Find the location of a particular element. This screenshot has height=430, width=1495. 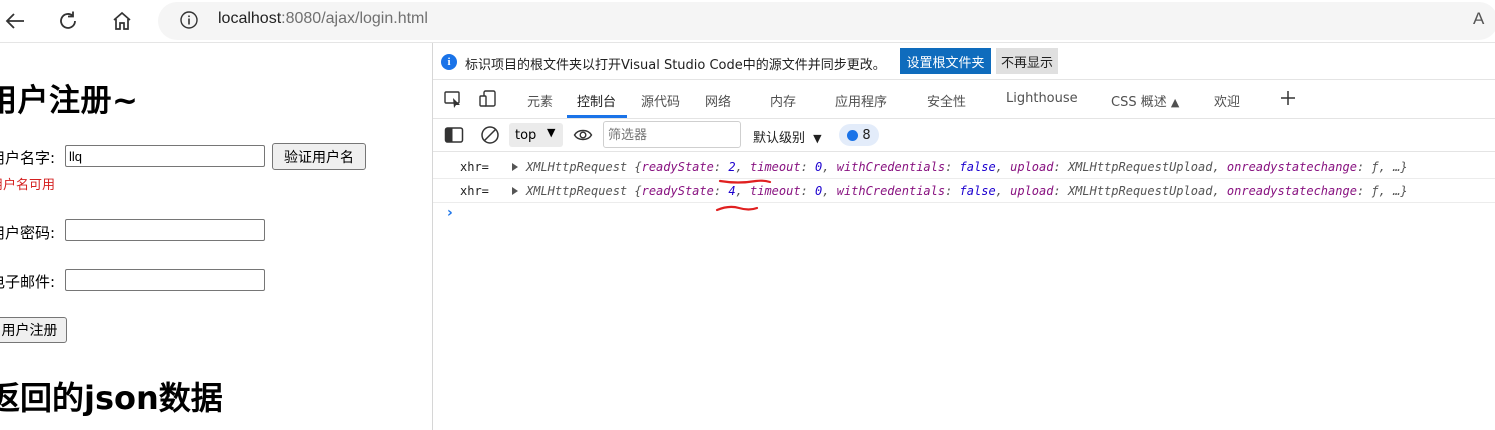

log-levels-label: 默认级别 is located at coordinates (779, 138).